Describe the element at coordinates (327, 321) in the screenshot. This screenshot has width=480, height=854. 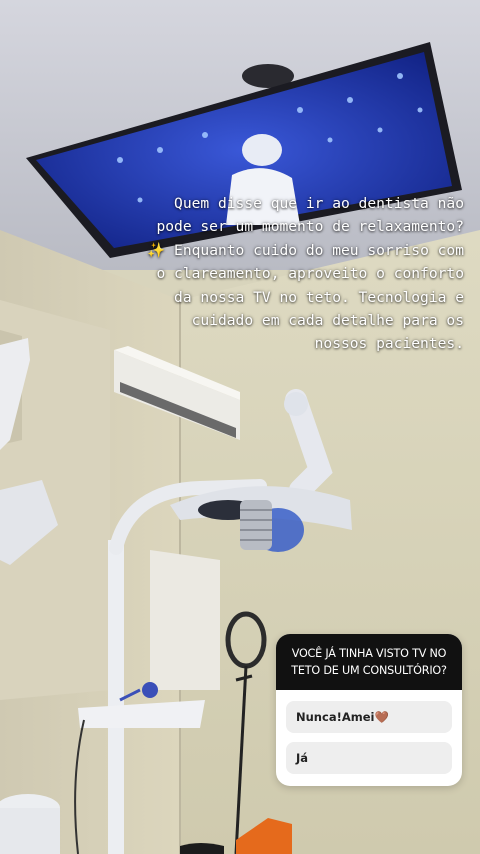
I see `caption-line-6: cuidado em cada detalhe para os` at that location.